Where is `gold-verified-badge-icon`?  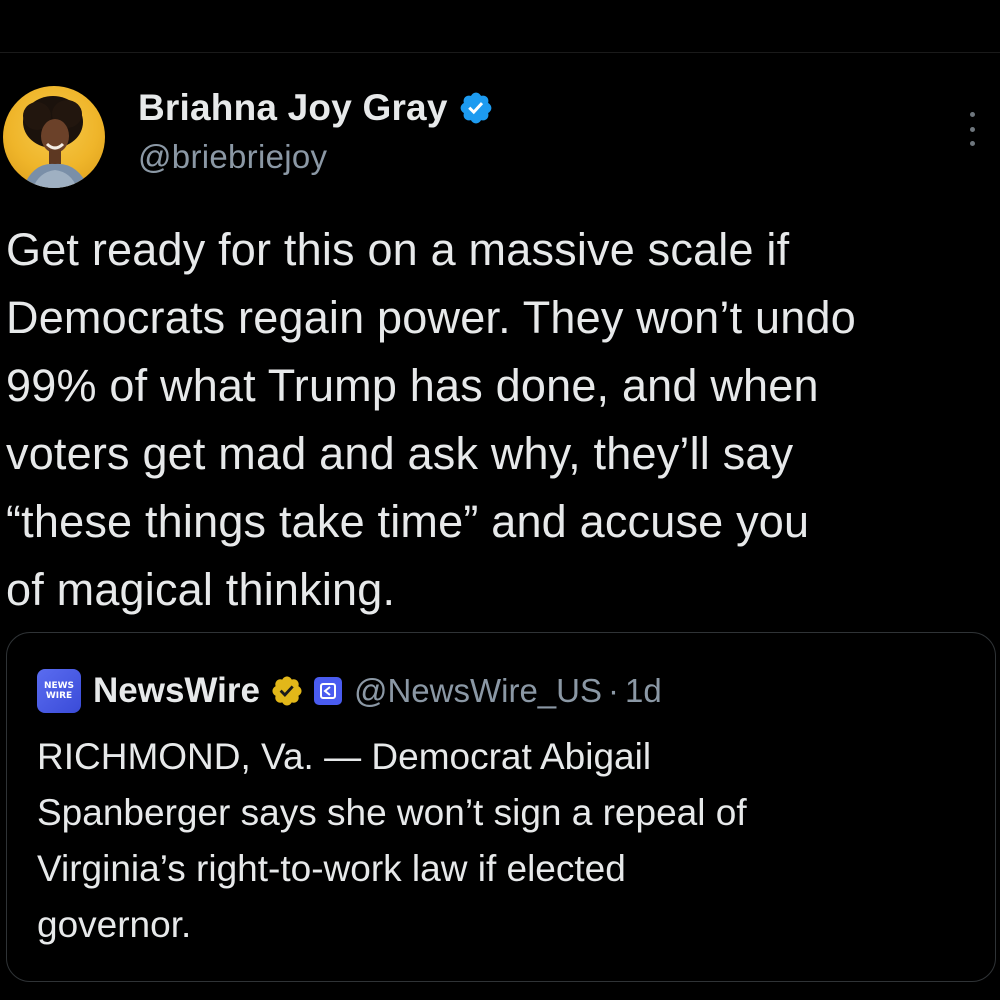 gold-verified-badge-icon is located at coordinates (287, 691).